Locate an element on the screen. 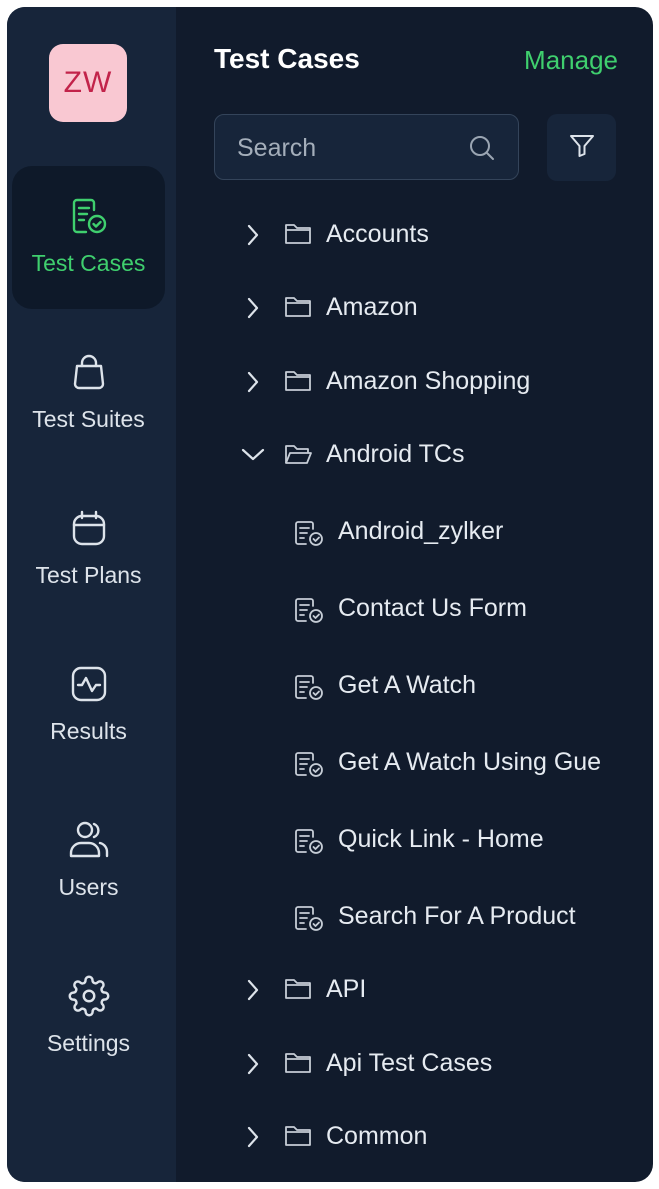  sidebar-item-test-cases: Test Cases is located at coordinates (88, 237).